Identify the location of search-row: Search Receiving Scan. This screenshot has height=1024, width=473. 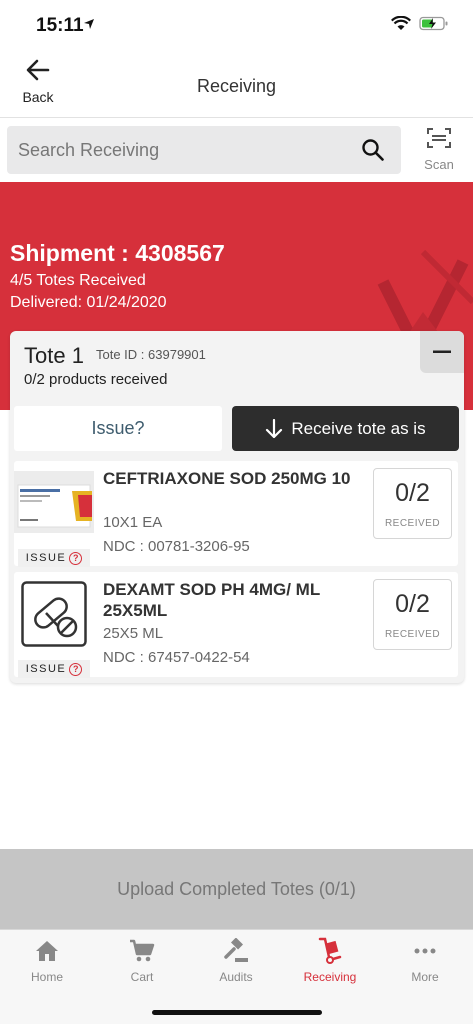
(236, 150).